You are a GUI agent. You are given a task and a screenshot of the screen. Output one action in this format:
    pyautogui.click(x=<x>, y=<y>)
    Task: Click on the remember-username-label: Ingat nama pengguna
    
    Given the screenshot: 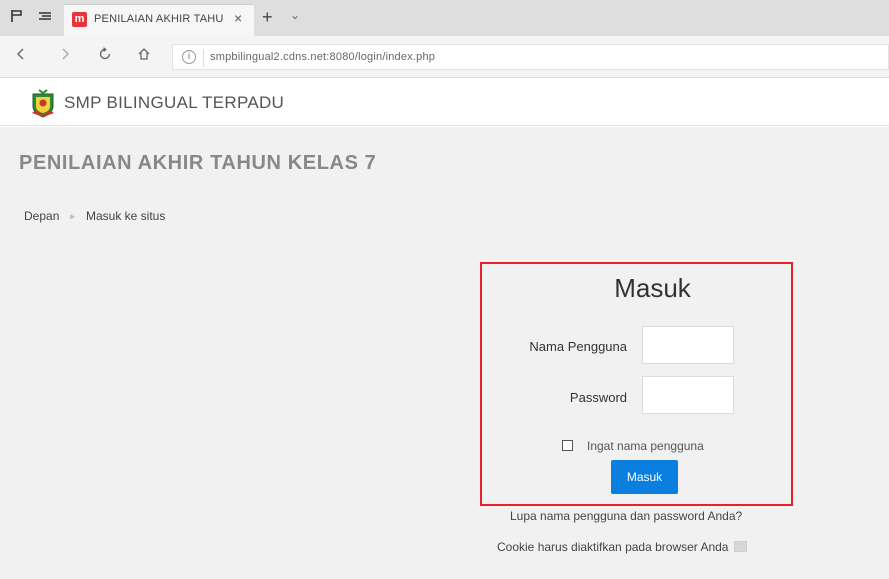 What is the action you would take?
    pyautogui.click(x=645, y=446)
    